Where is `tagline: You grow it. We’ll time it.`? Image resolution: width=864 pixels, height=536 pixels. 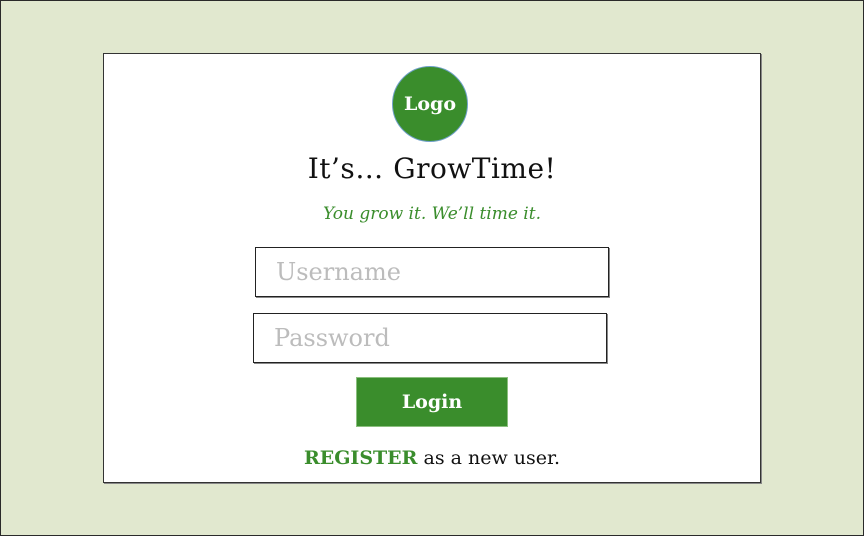 tagline: You grow it. We’ll time it. is located at coordinates (432, 214).